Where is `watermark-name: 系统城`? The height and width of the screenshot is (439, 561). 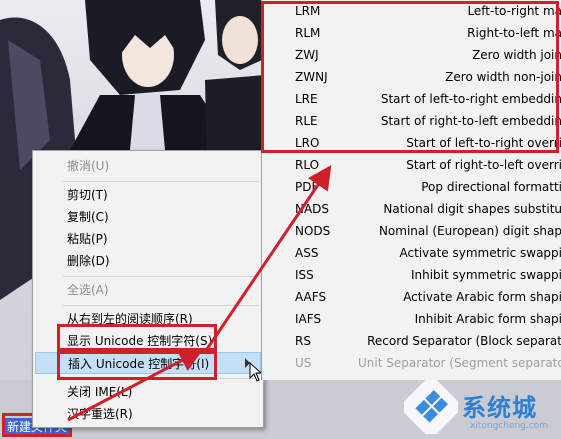 watermark-name: 系统城 is located at coordinates (499, 408).